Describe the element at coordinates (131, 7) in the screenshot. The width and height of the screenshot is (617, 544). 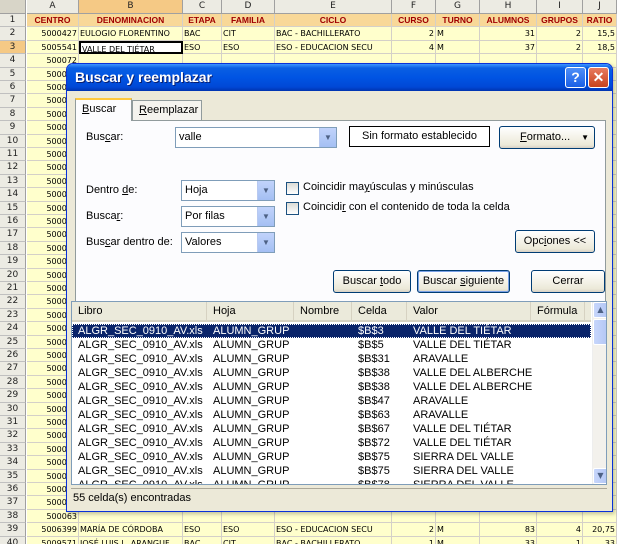
I see `column-header-b: B` at that location.